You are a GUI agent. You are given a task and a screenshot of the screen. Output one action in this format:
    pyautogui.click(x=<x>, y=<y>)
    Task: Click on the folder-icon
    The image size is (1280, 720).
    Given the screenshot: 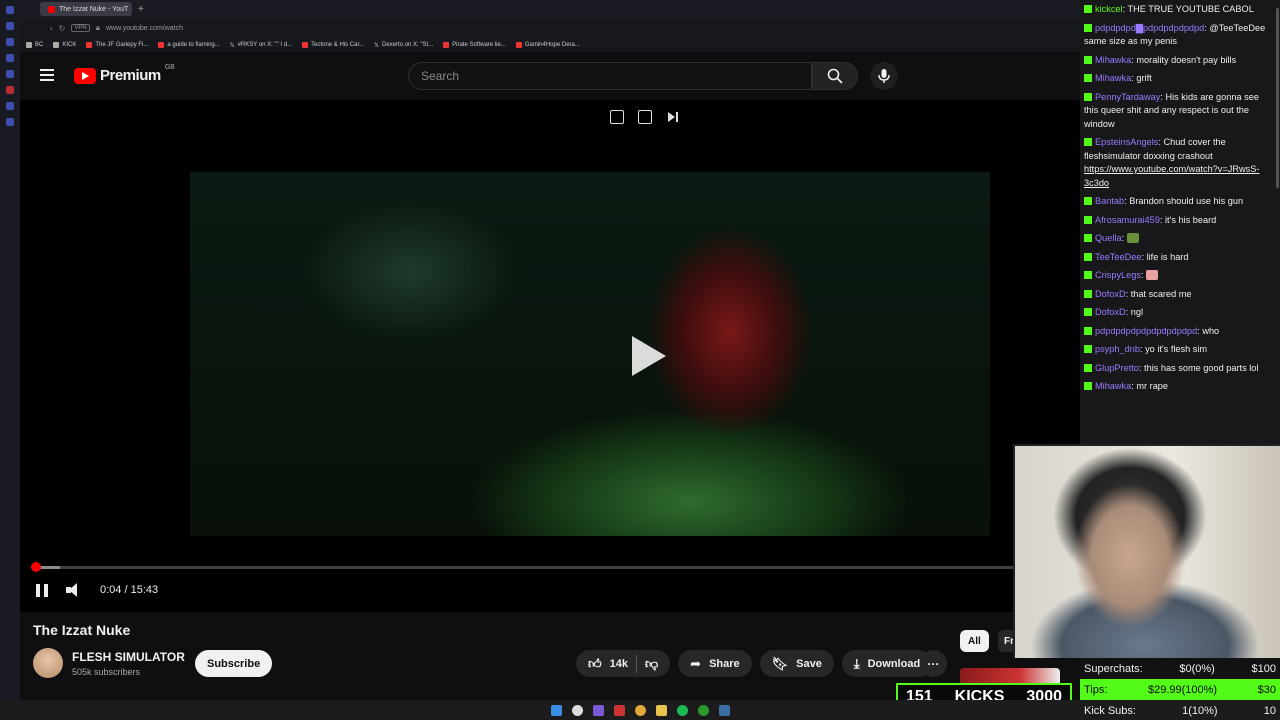 What is the action you would take?
    pyautogui.click(x=56, y=45)
    